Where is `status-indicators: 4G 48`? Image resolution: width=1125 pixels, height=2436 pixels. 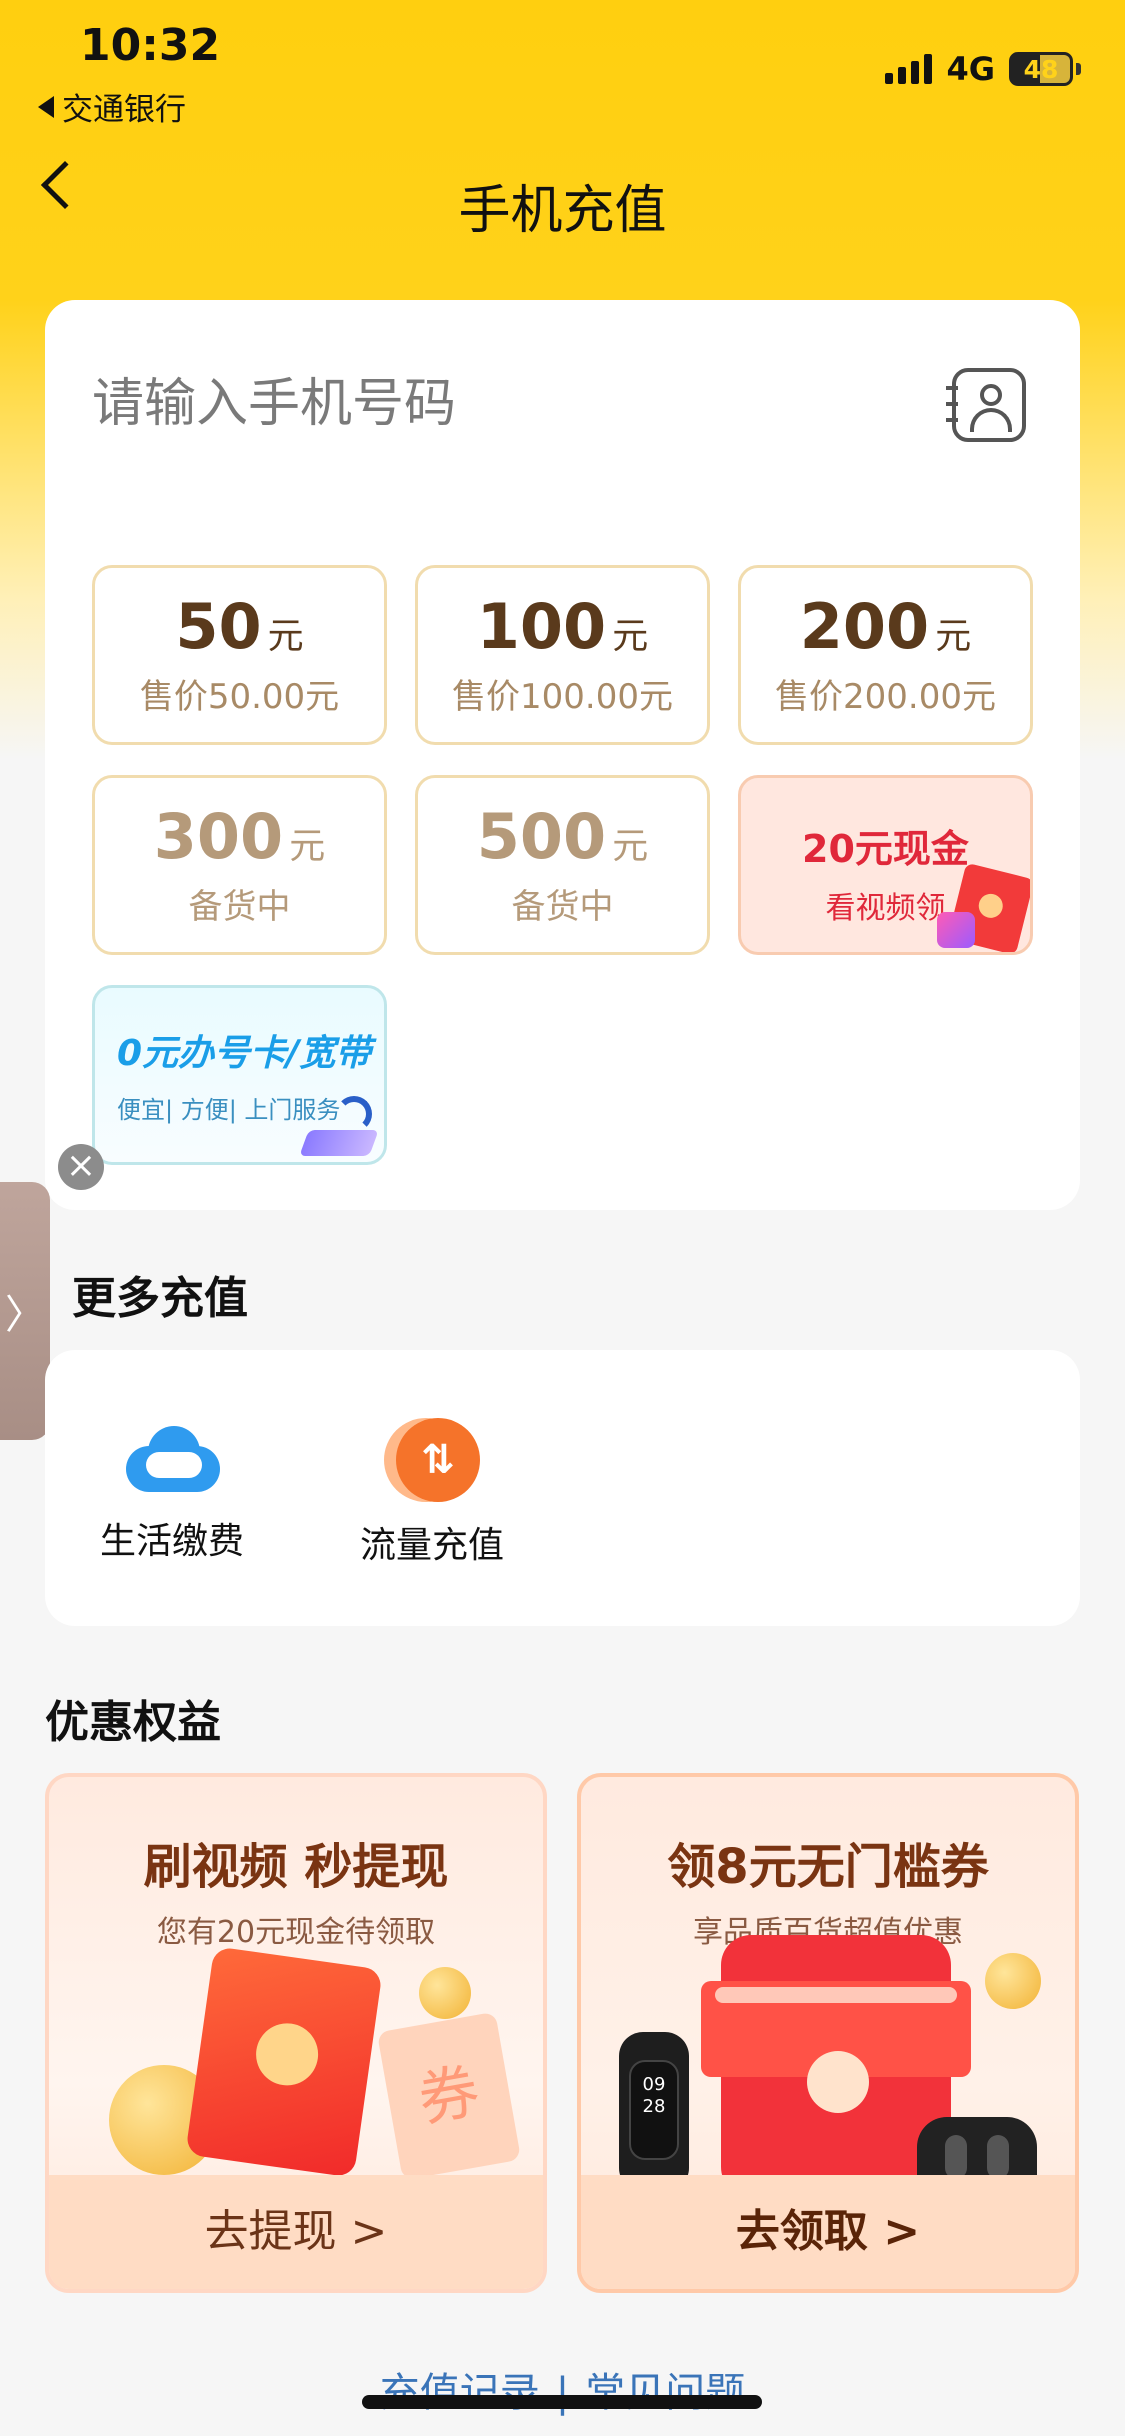
status-indicators: 4G 48 is located at coordinates (983, 69).